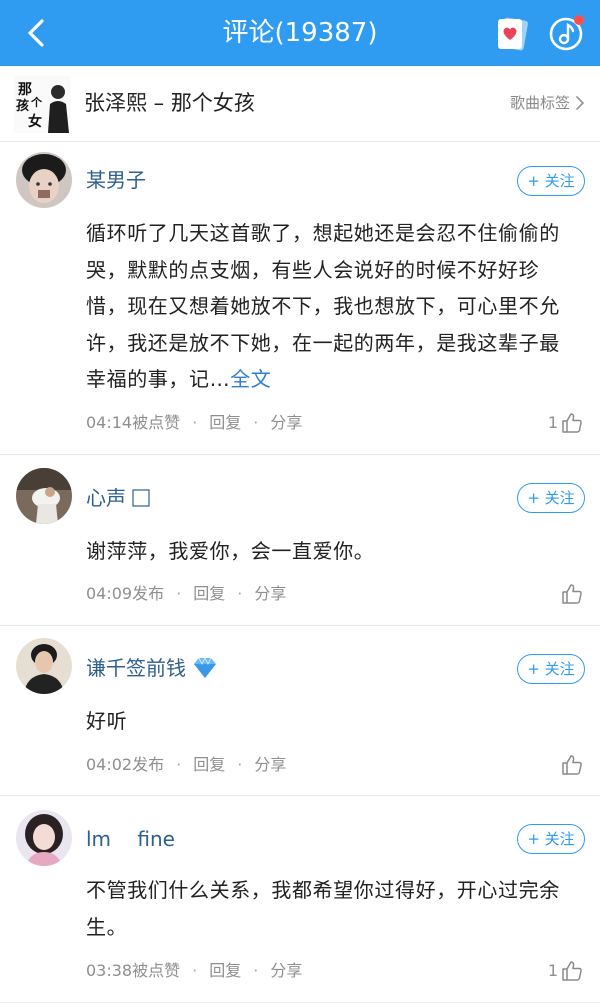 This screenshot has height=1003, width=600. Describe the element at coordinates (116, 180) in the screenshot. I see `comment-username: 某男子` at that location.